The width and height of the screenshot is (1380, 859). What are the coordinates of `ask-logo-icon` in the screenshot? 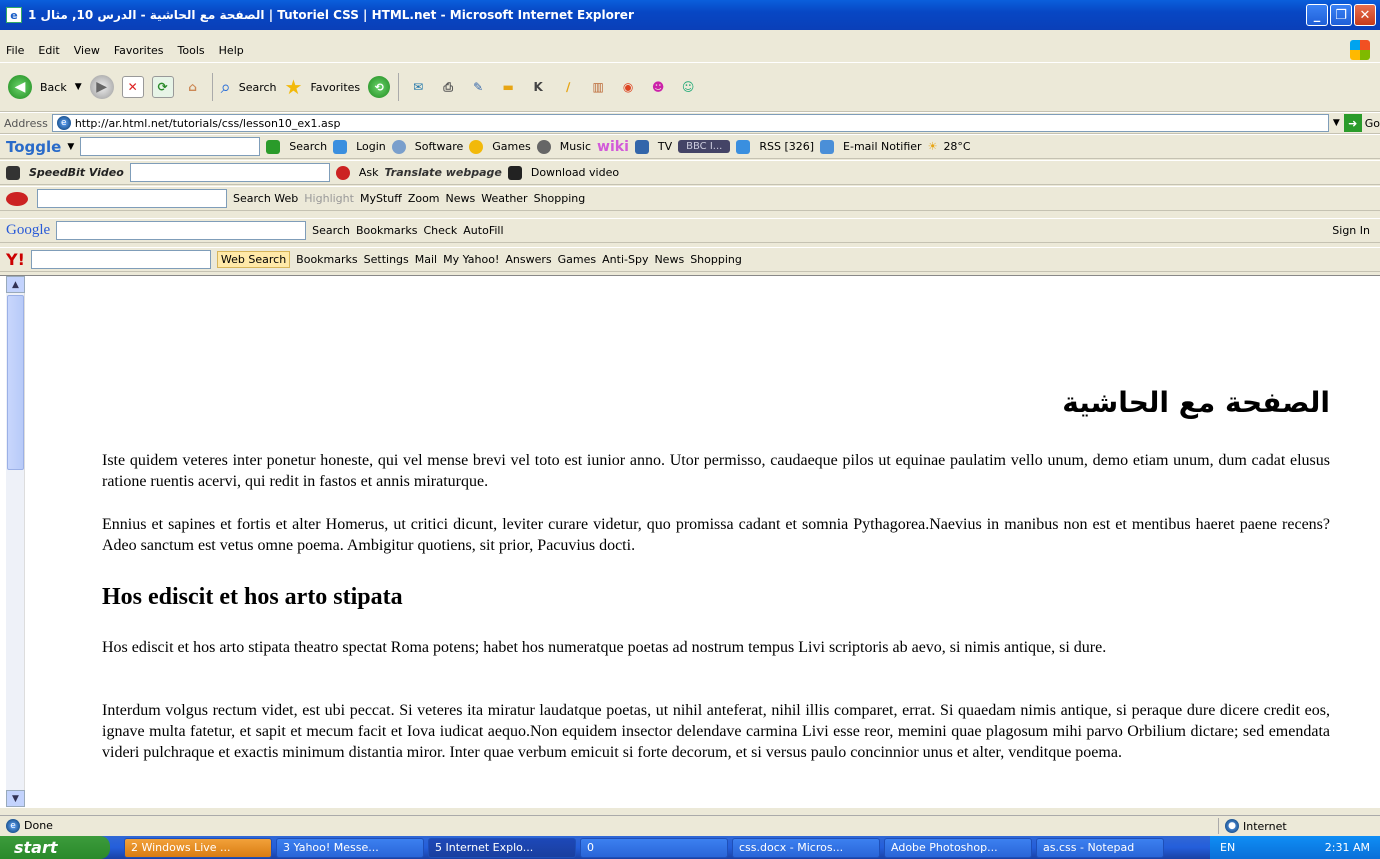 It's located at (17, 198).